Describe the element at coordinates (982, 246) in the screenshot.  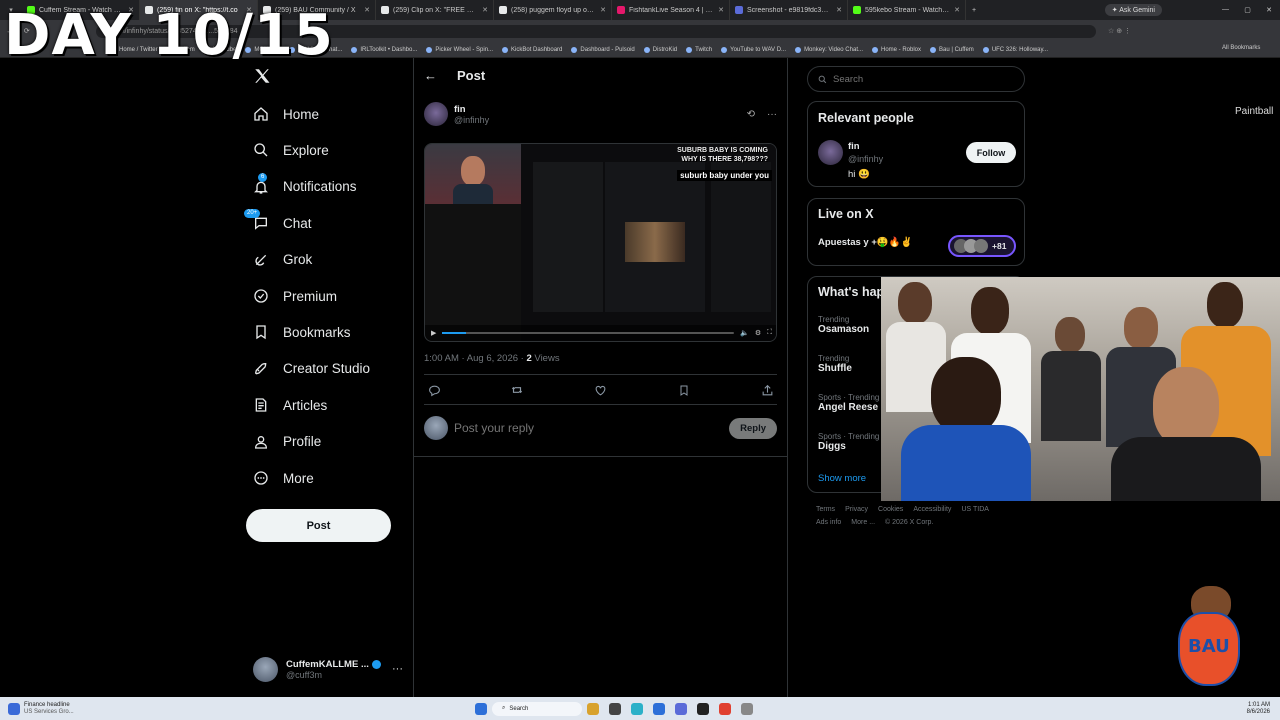
I see `live-avatars: +81` at that location.